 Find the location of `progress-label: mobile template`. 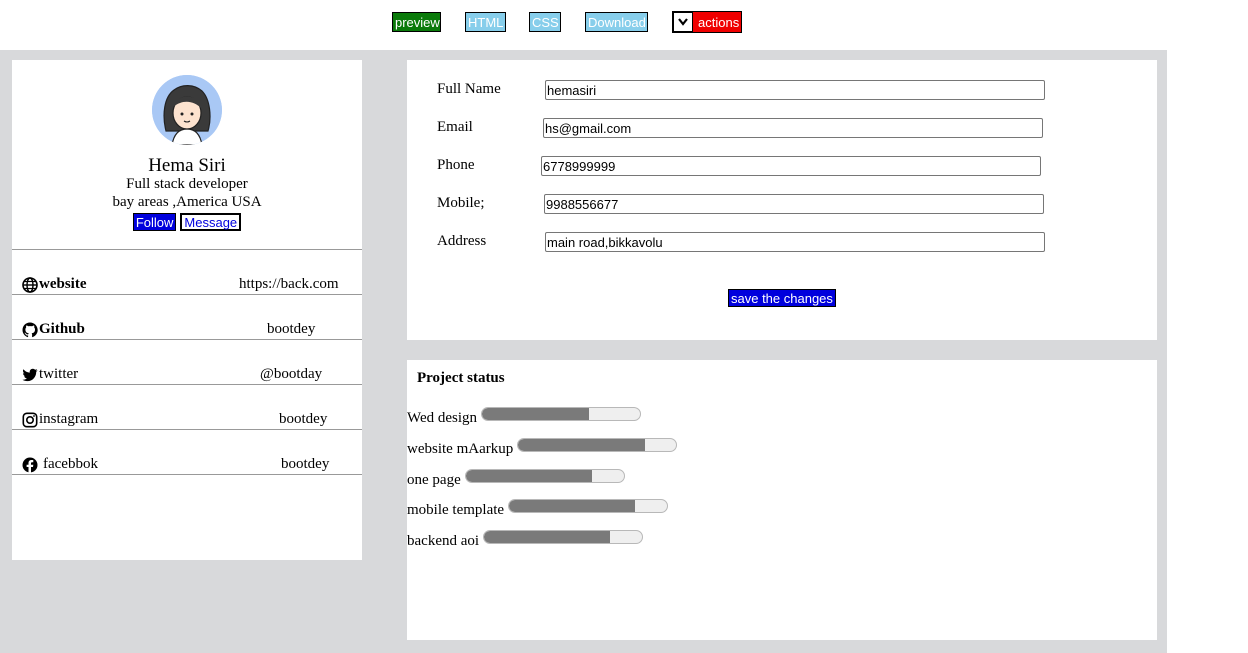

progress-label: mobile template is located at coordinates (456, 510).